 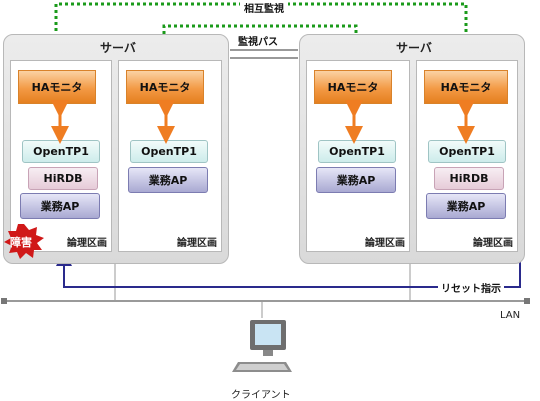 What do you see at coordinates (261, 395) in the screenshot?
I see `client-label: クライアント` at bounding box center [261, 395].